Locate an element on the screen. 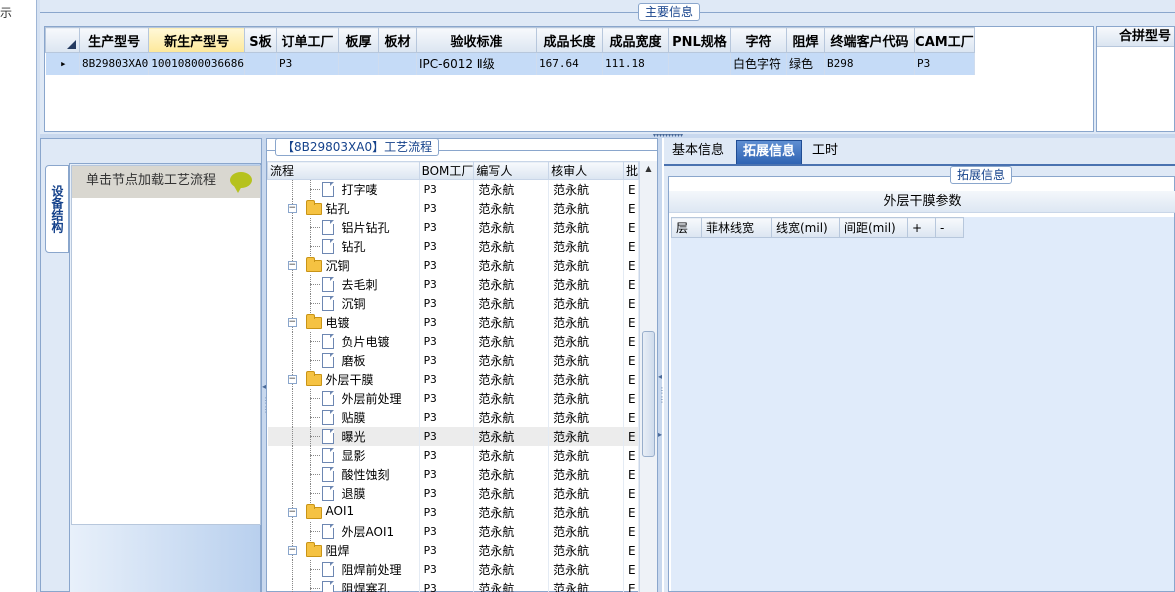 Image resolution: width=1175 pixels, height=592 pixels. table-row: 铝片钻孔 P3 范永航 范永航 E is located at coordinates (453, 227).